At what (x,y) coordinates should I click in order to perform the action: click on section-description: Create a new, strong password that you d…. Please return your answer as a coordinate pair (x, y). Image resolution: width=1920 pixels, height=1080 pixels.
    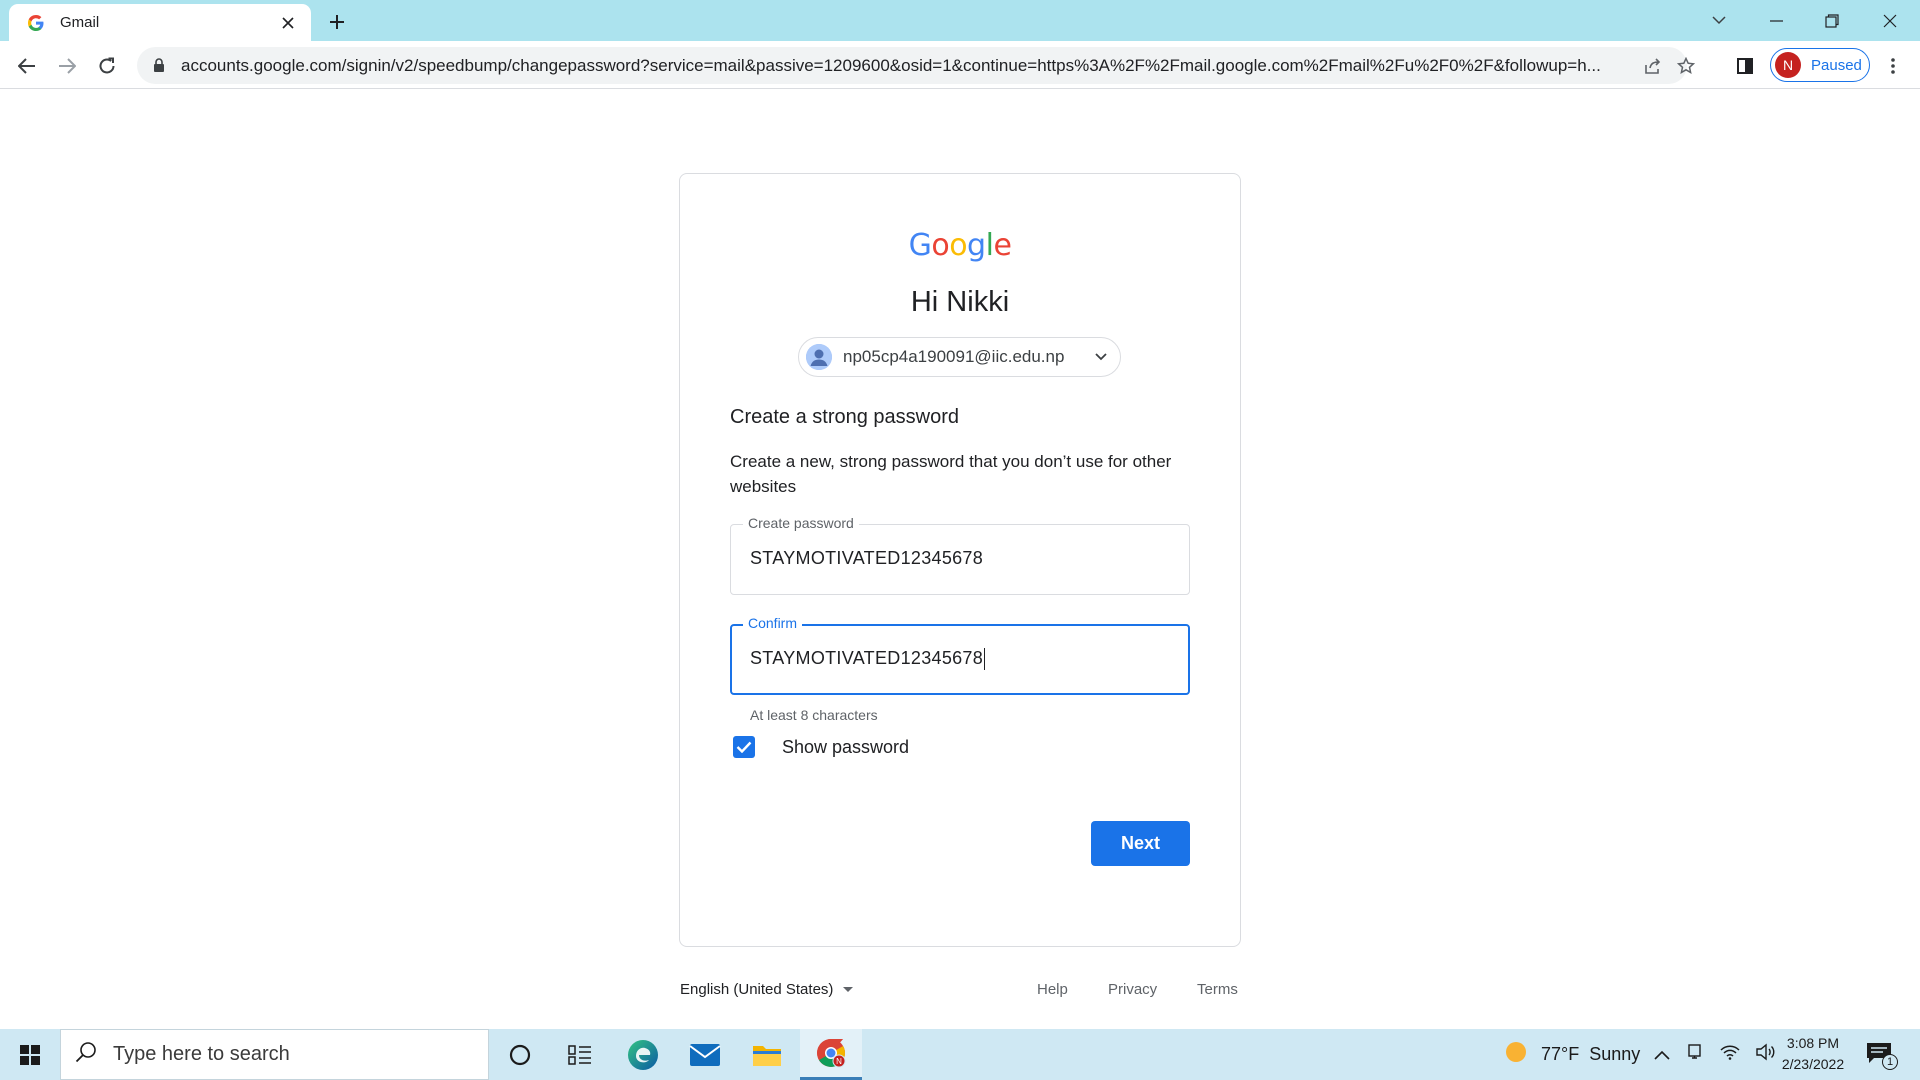
    Looking at the image, I should click on (951, 474).